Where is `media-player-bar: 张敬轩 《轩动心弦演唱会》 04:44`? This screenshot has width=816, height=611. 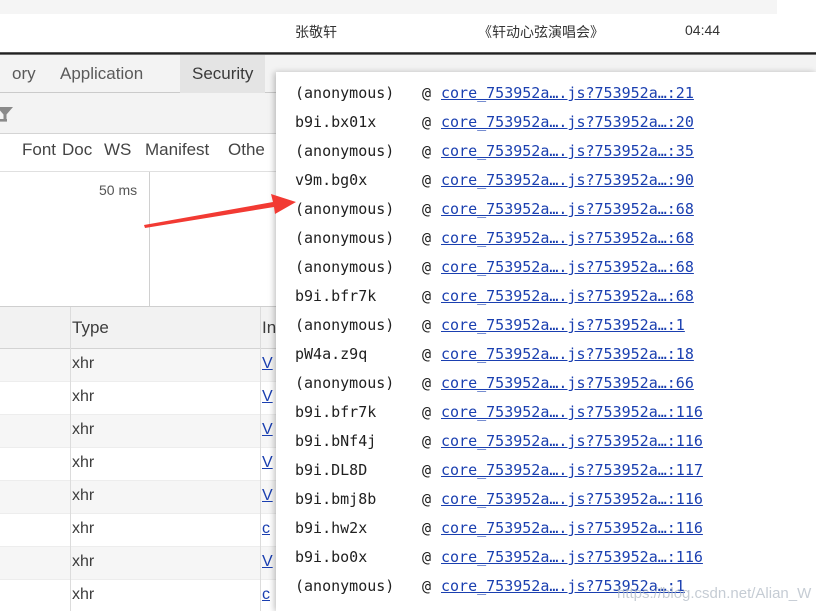
media-player-bar: 张敬轩 《轩动心弦演唱会》 04:44 is located at coordinates (408, 33).